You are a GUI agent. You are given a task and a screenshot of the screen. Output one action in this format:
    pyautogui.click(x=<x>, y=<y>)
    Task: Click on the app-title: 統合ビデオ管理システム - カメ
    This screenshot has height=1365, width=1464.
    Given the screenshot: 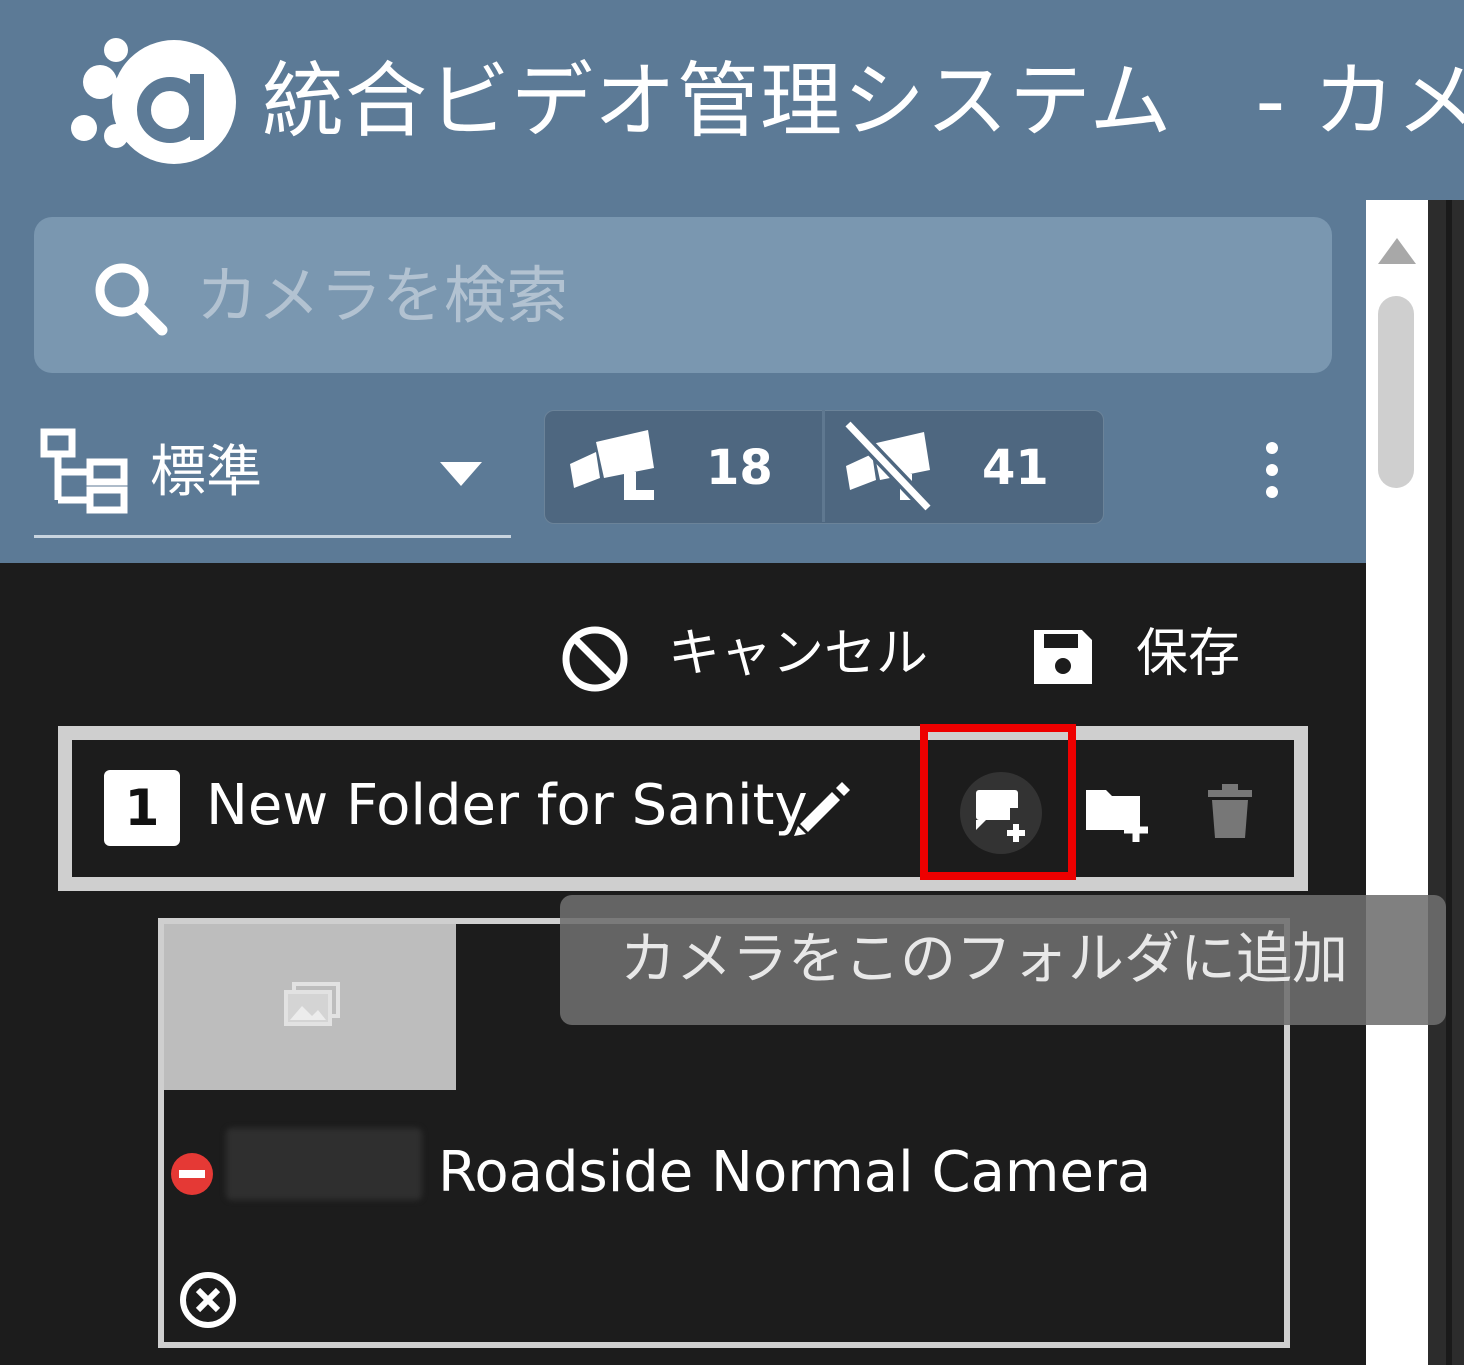 What is the action you would take?
    pyautogui.click(x=863, y=101)
    